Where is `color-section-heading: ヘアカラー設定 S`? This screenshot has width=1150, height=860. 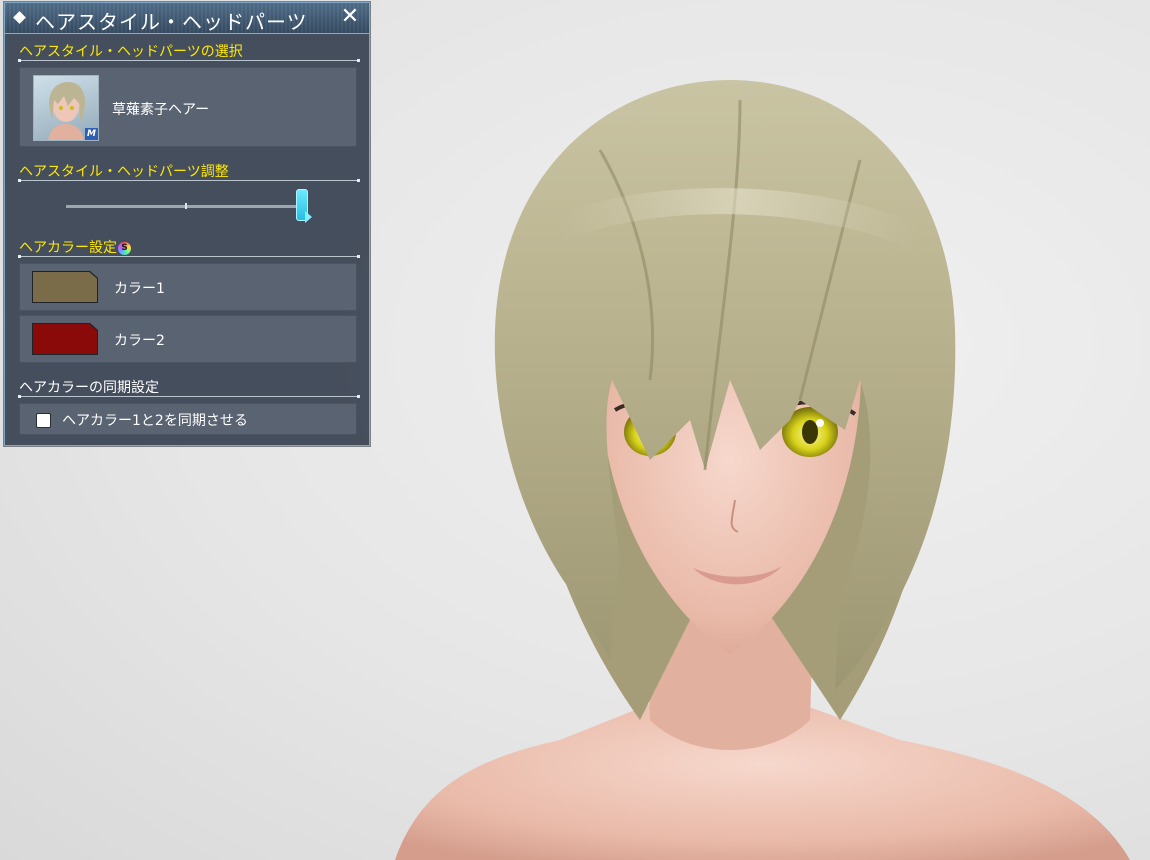
color-section-heading: ヘアカラー設定 S is located at coordinates (189, 248).